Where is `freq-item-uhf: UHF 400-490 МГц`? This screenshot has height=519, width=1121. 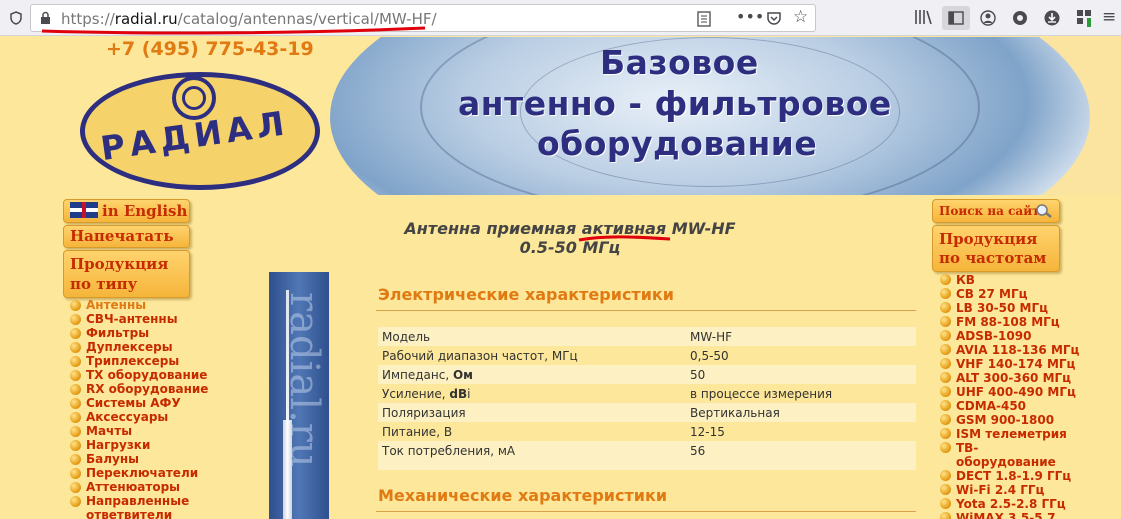 freq-item-uhf: UHF 400-490 МГц is located at coordinates (1009, 392).